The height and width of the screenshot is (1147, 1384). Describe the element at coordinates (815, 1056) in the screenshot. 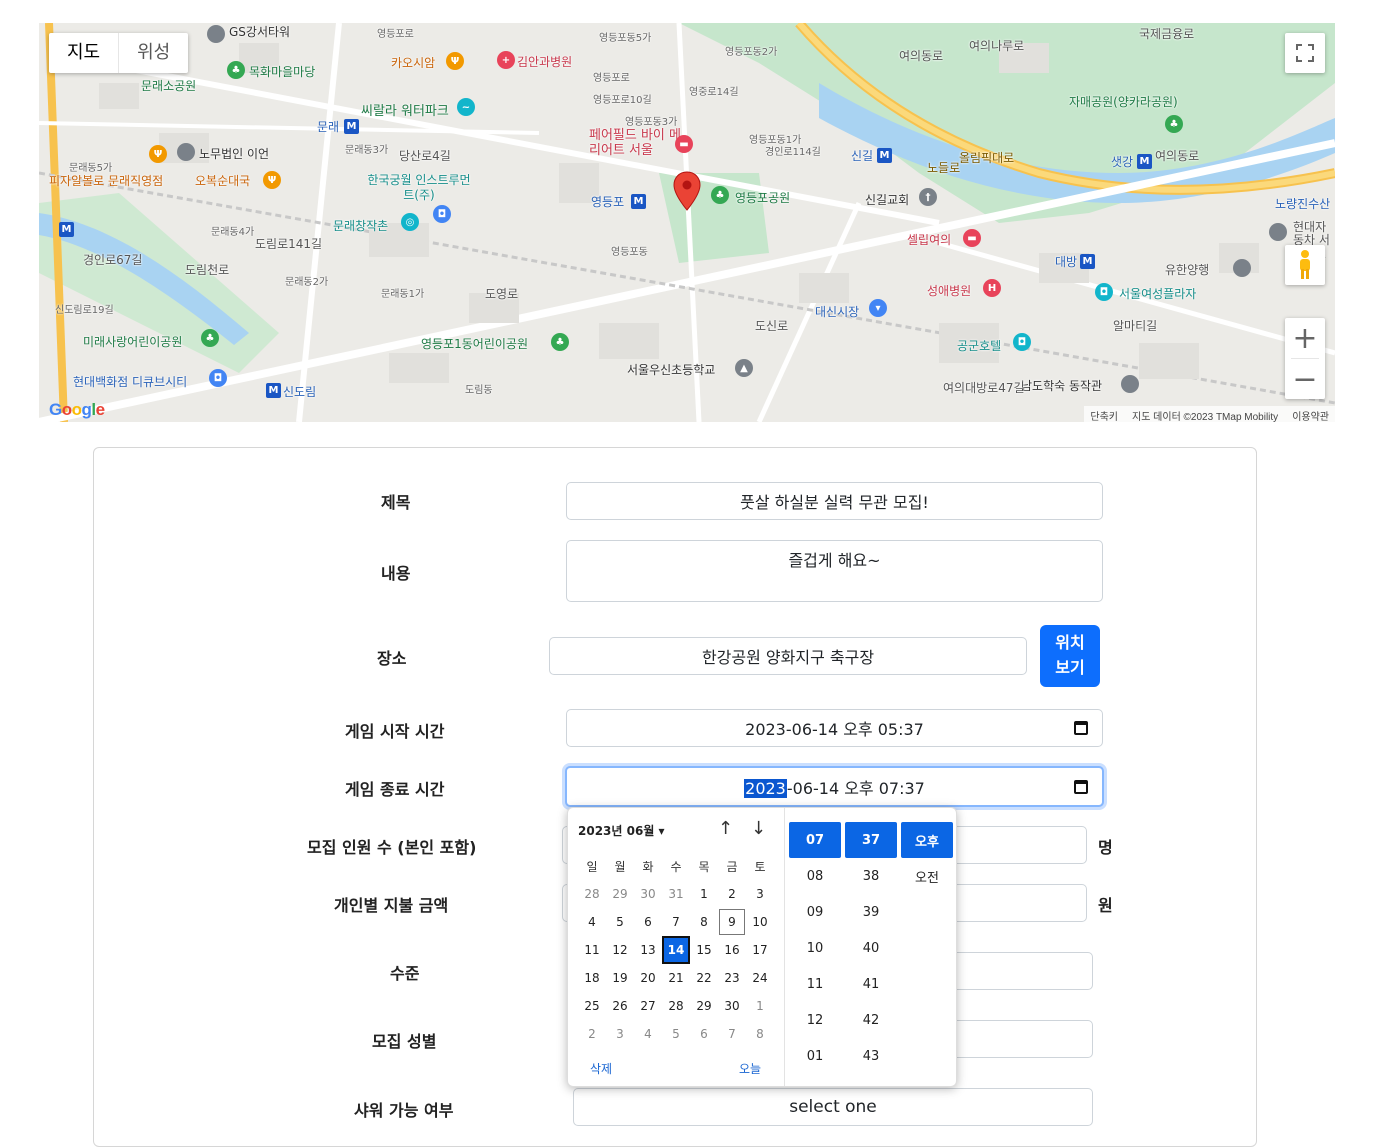

I see `hour-option: 01` at that location.